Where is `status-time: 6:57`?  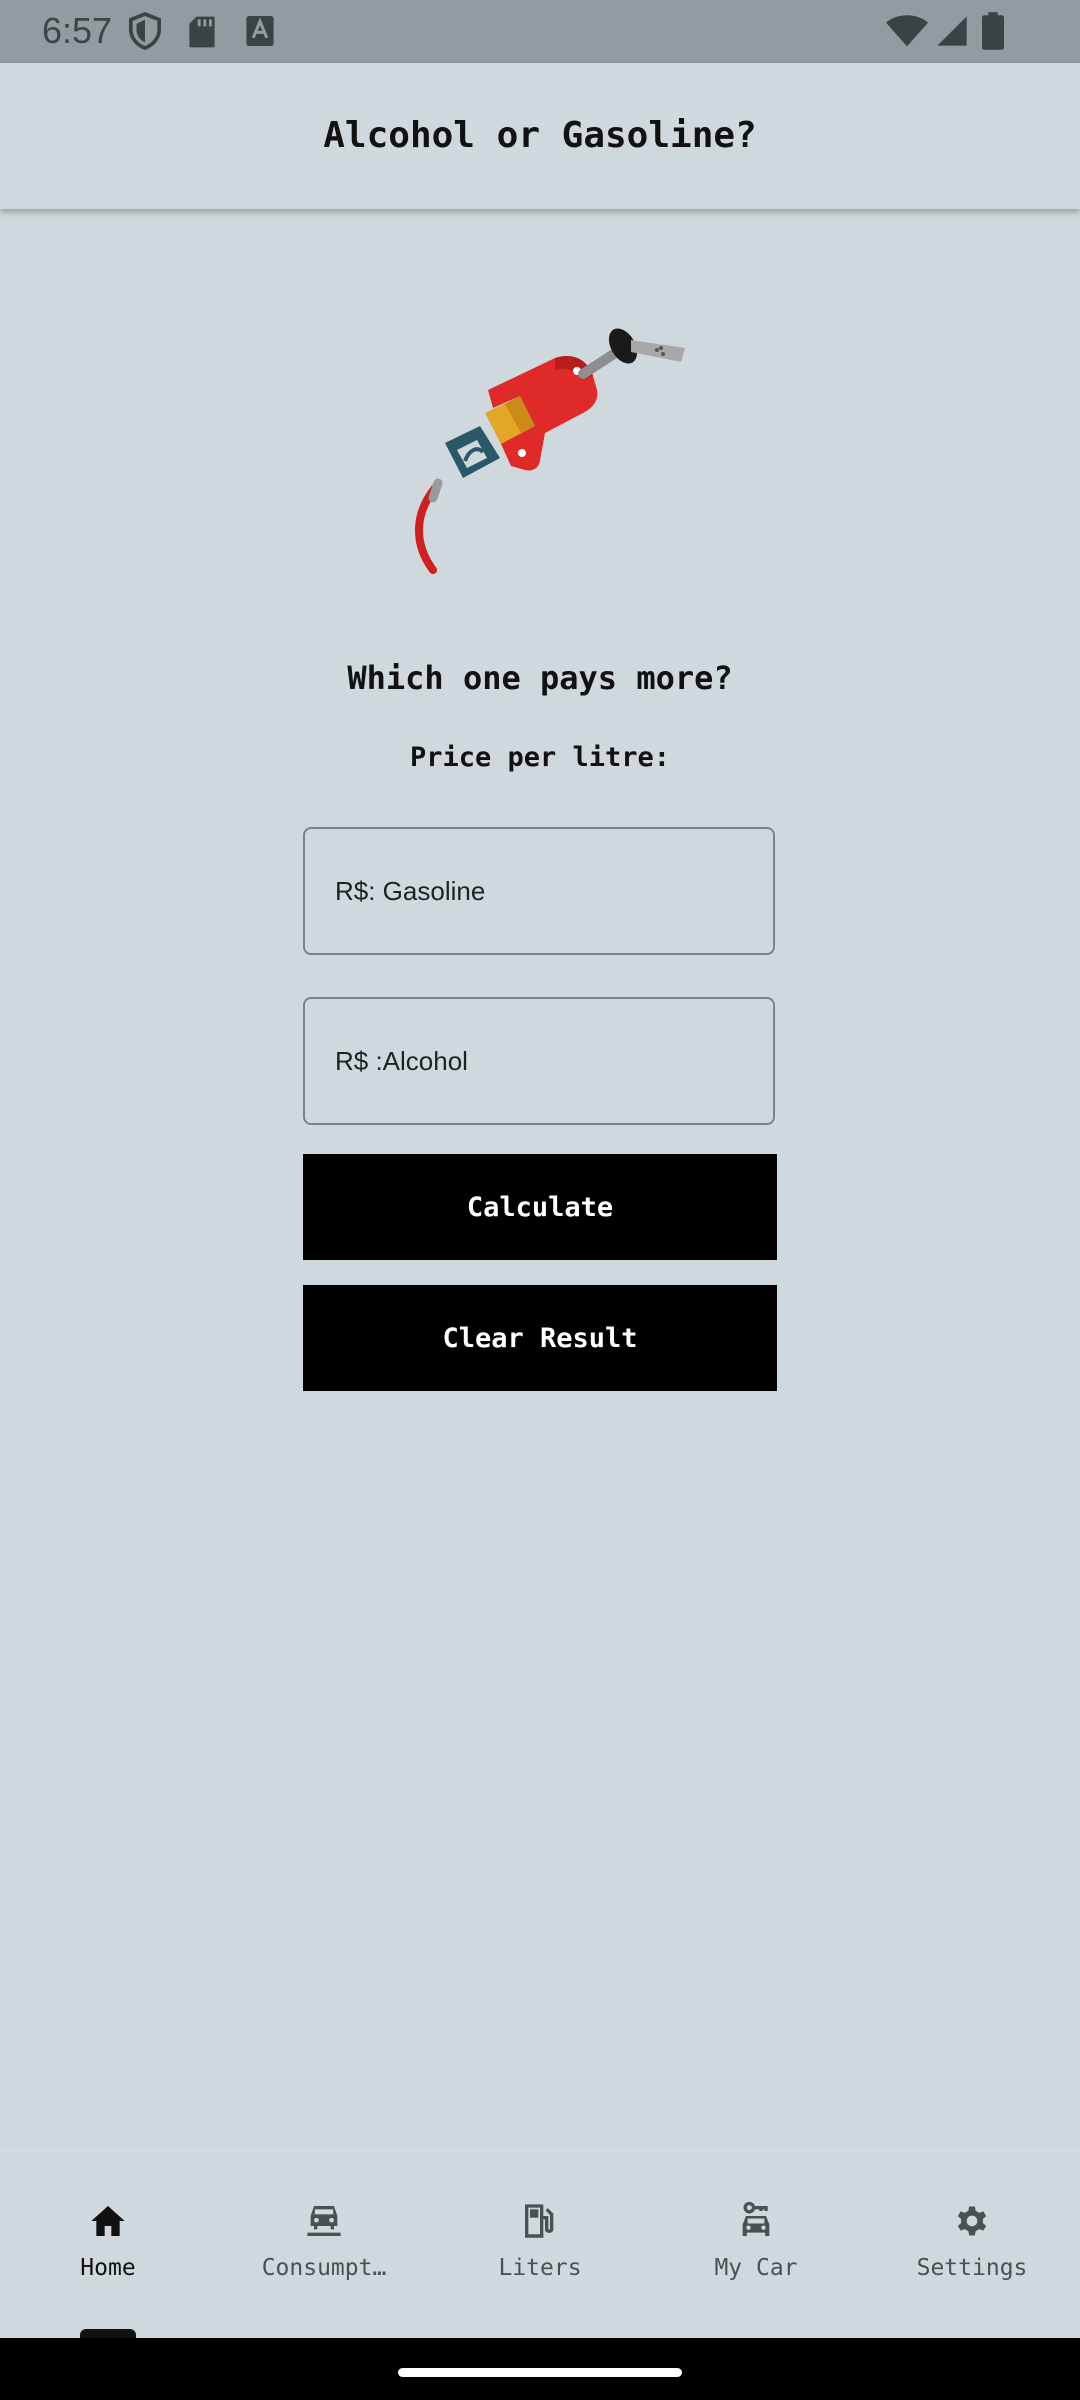 status-time: 6:57 is located at coordinates (77, 30).